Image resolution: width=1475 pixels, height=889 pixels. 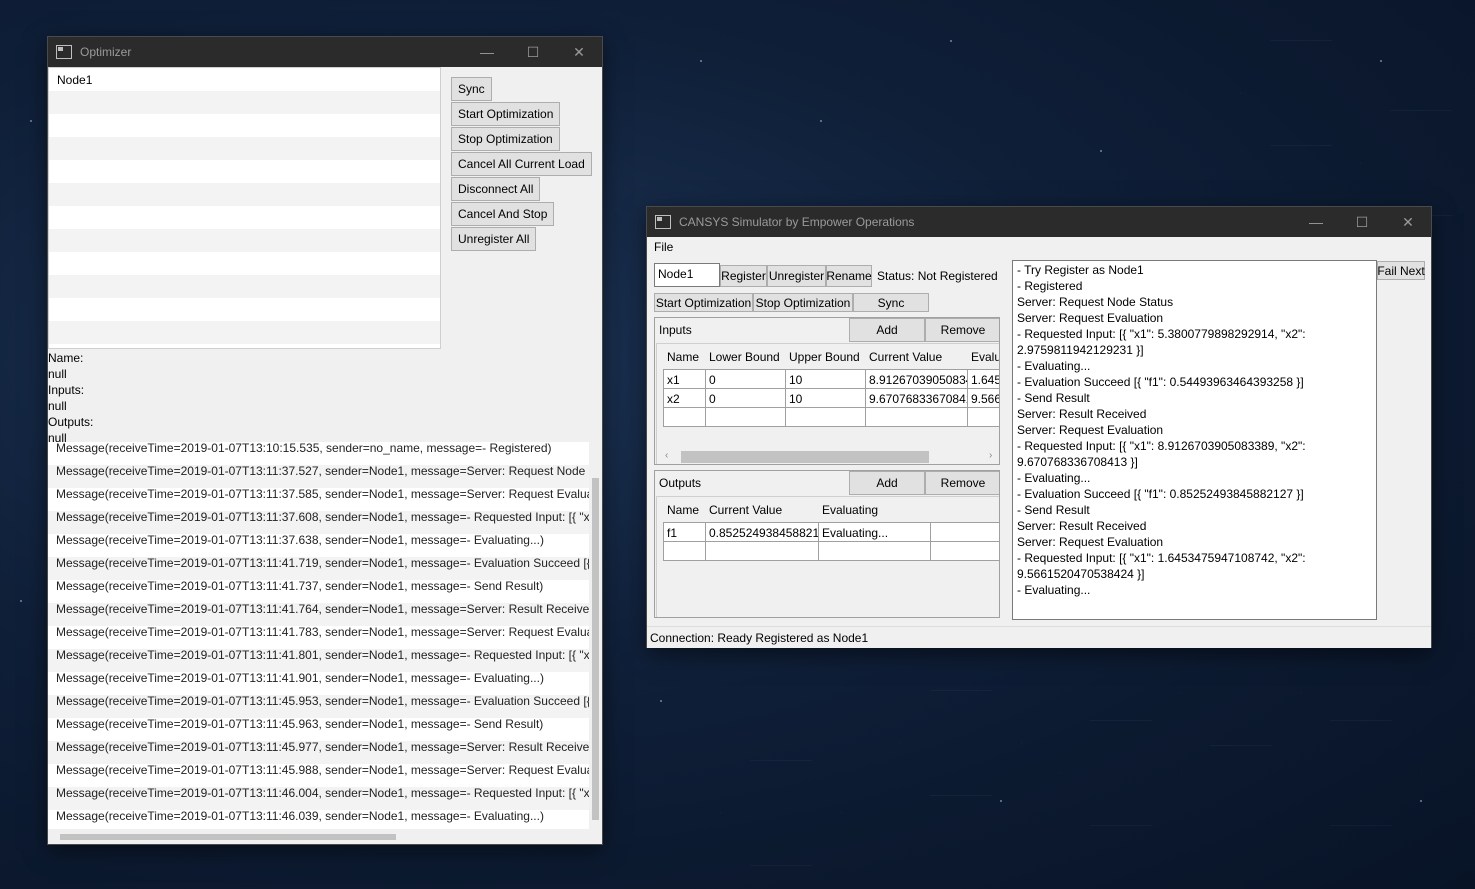 What do you see at coordinates (663, 222) in the screenshot?
I see `window-icon` at bounding box center [663, 222].